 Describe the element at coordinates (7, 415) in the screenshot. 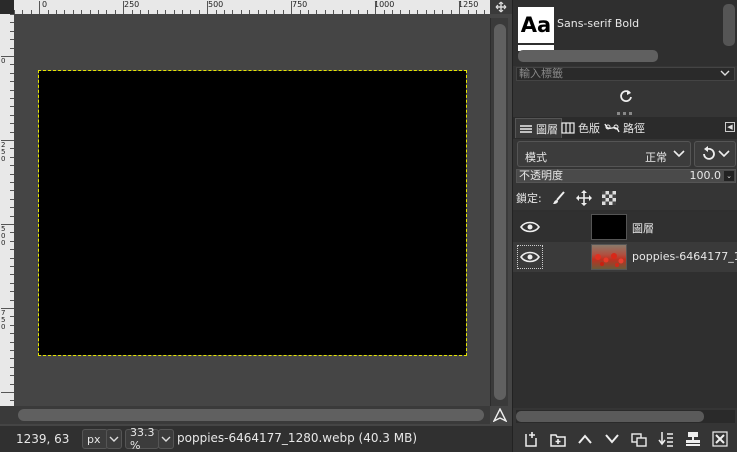

I see `quick-mask-toggle` at that location.